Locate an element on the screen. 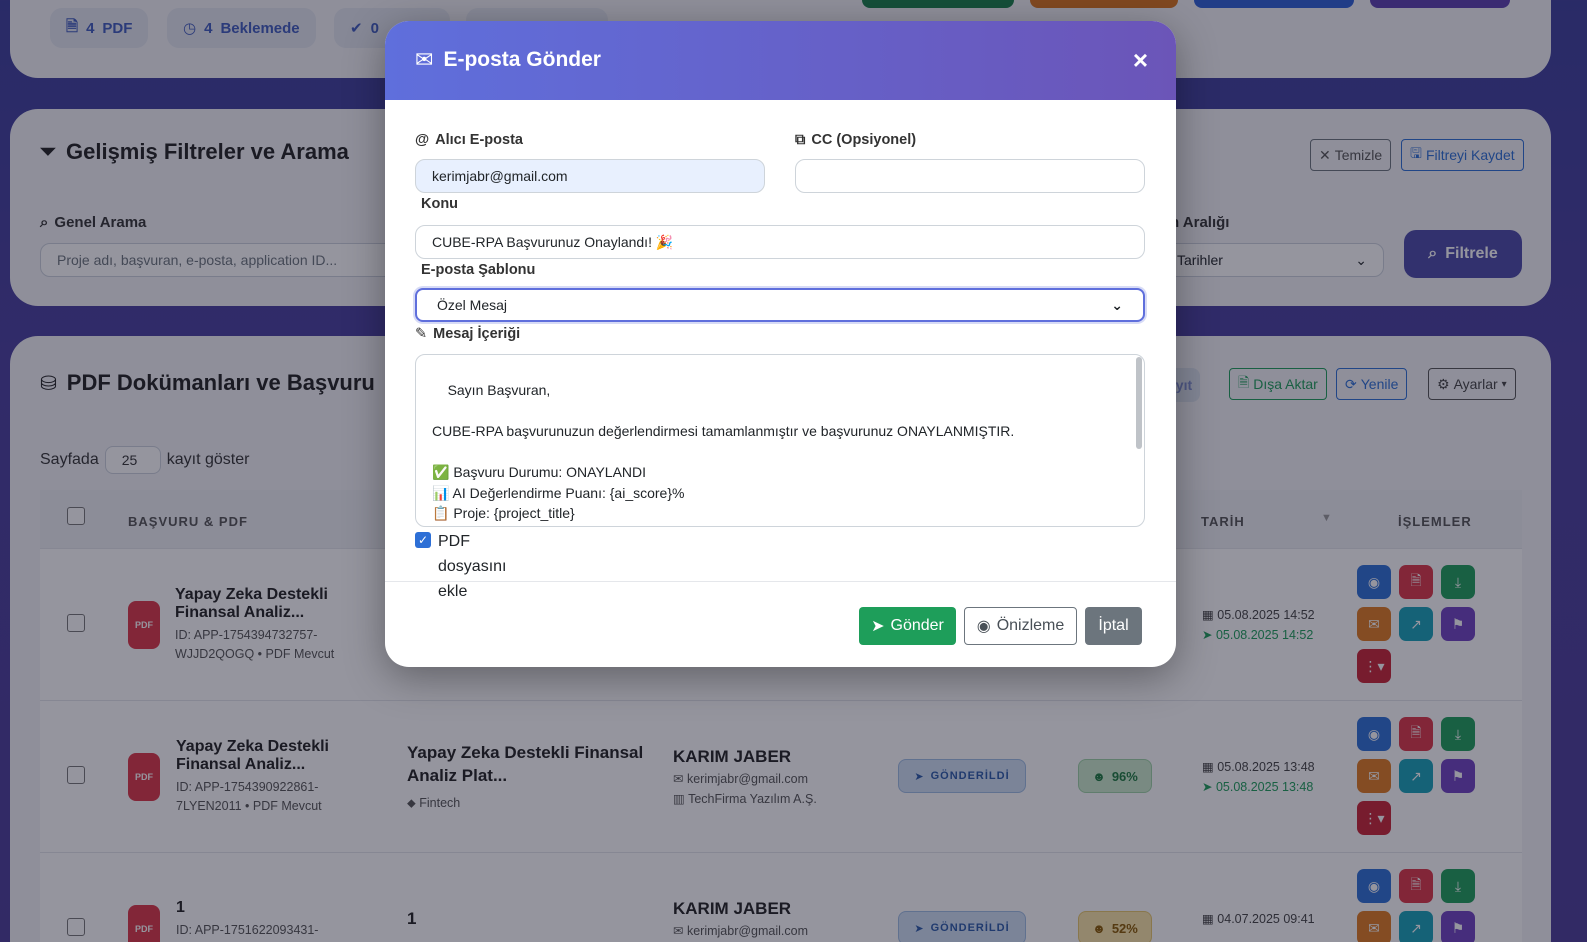  copy-icon: ⧉ is located at coordinates (800, 140).